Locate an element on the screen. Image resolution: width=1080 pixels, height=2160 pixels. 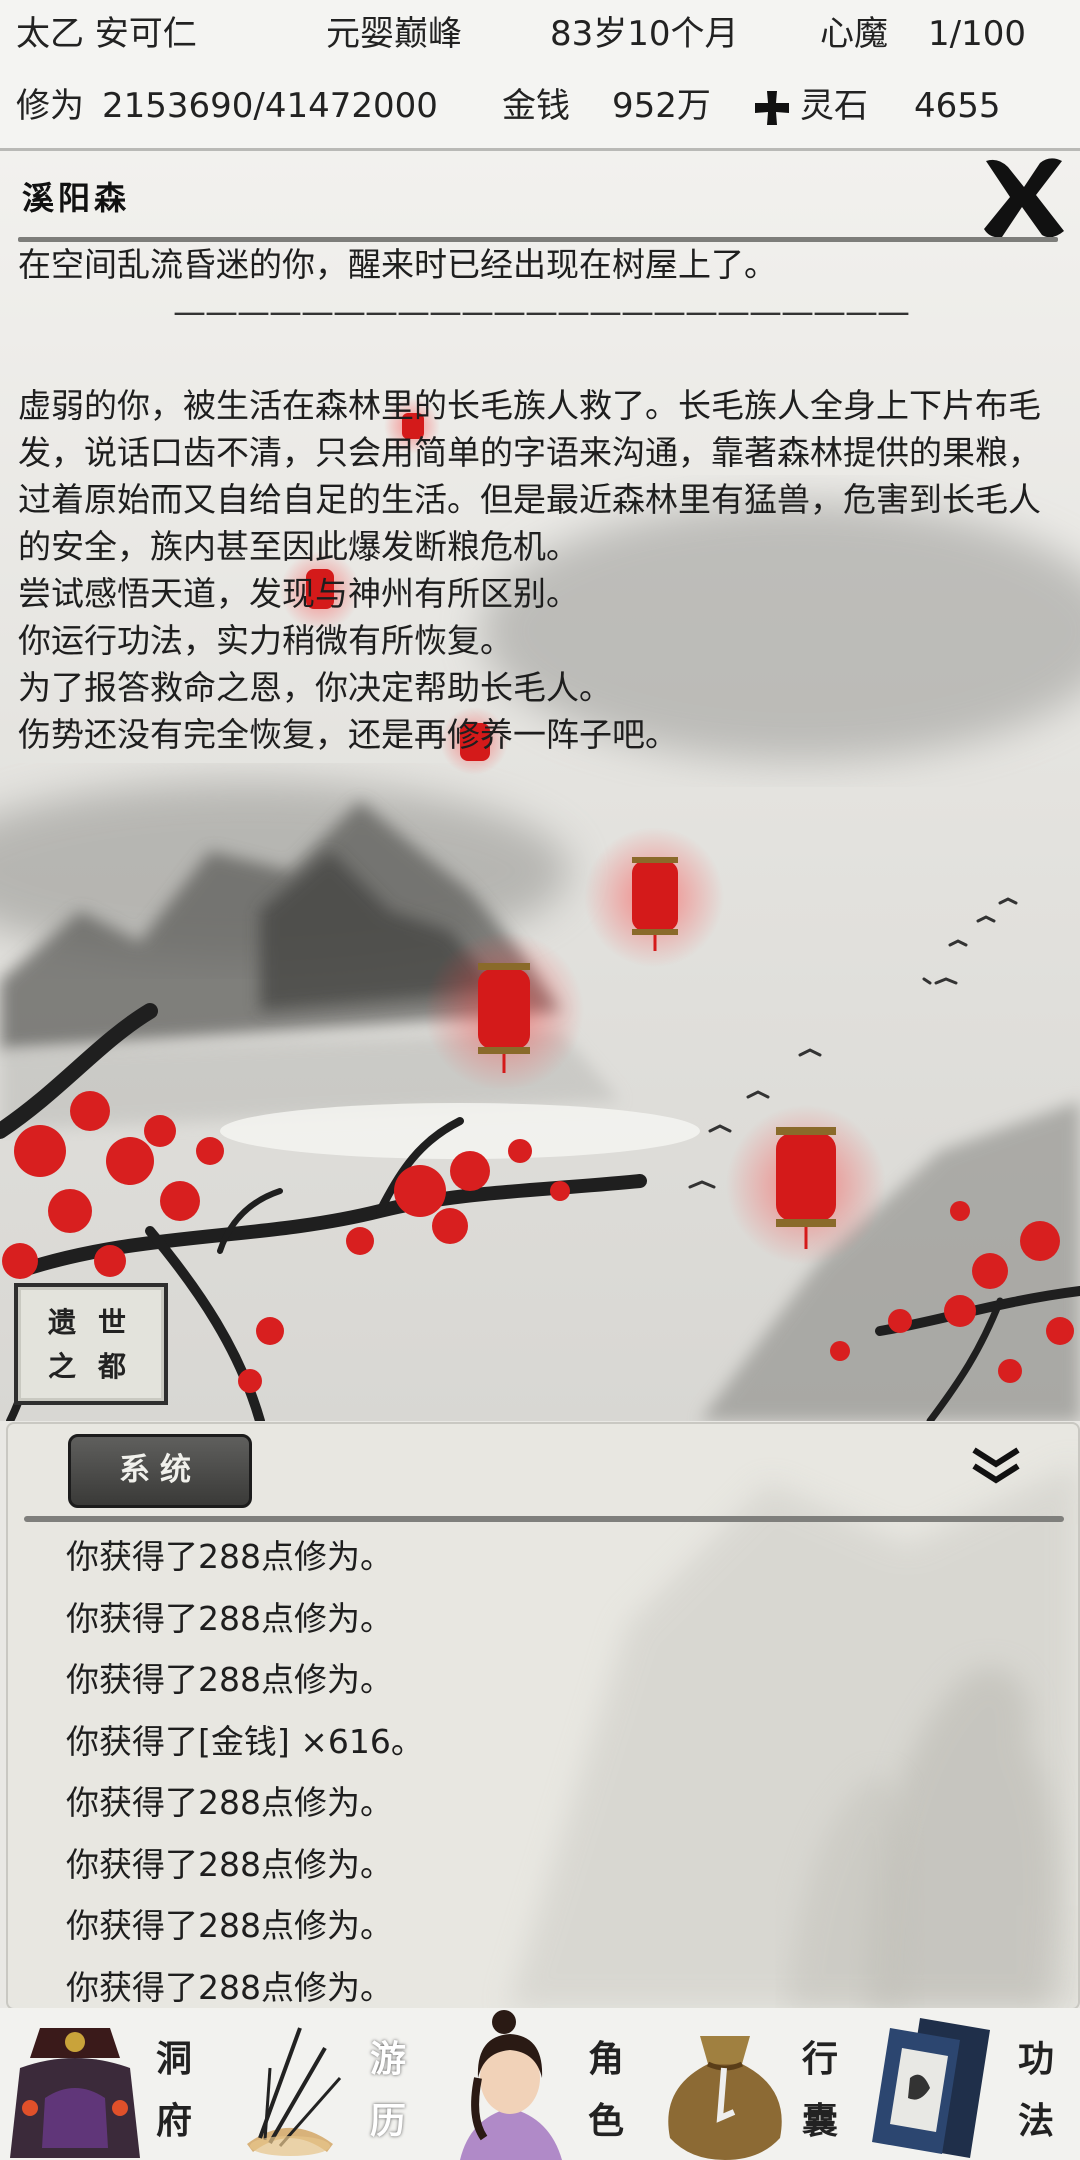
close-icon is located at coordinates (1024, 198).